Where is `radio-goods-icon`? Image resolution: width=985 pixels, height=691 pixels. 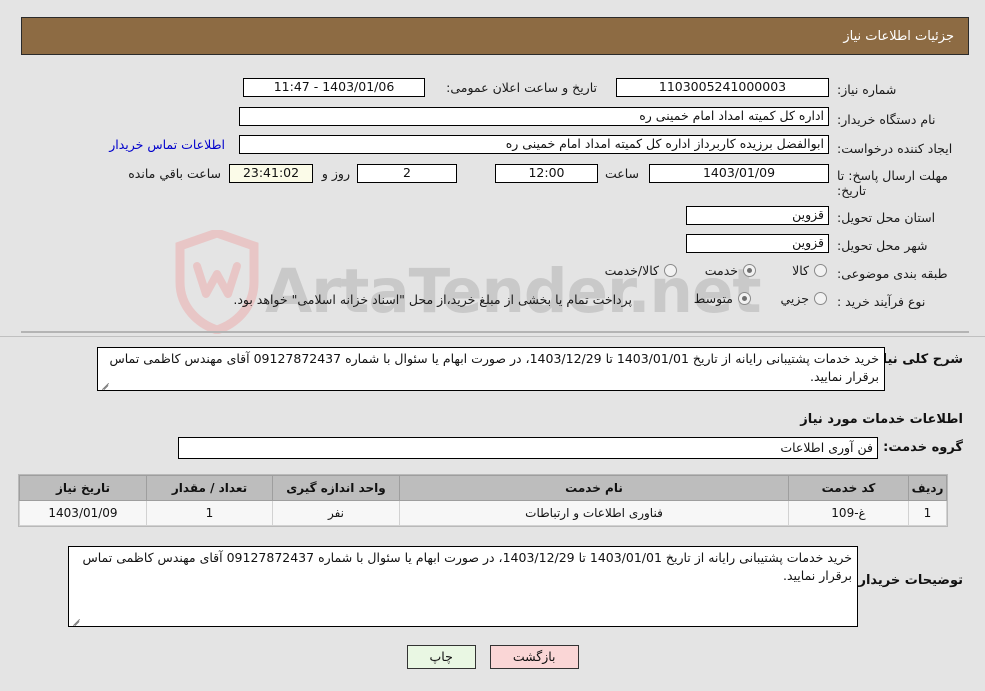 radio-goods-icon is located at coordinates (820, 270).